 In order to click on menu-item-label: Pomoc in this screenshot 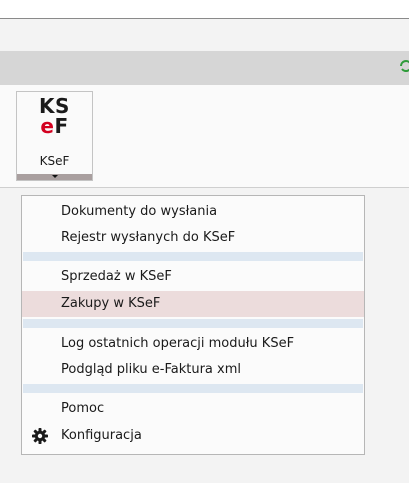, I will do `click(83, 408)`.